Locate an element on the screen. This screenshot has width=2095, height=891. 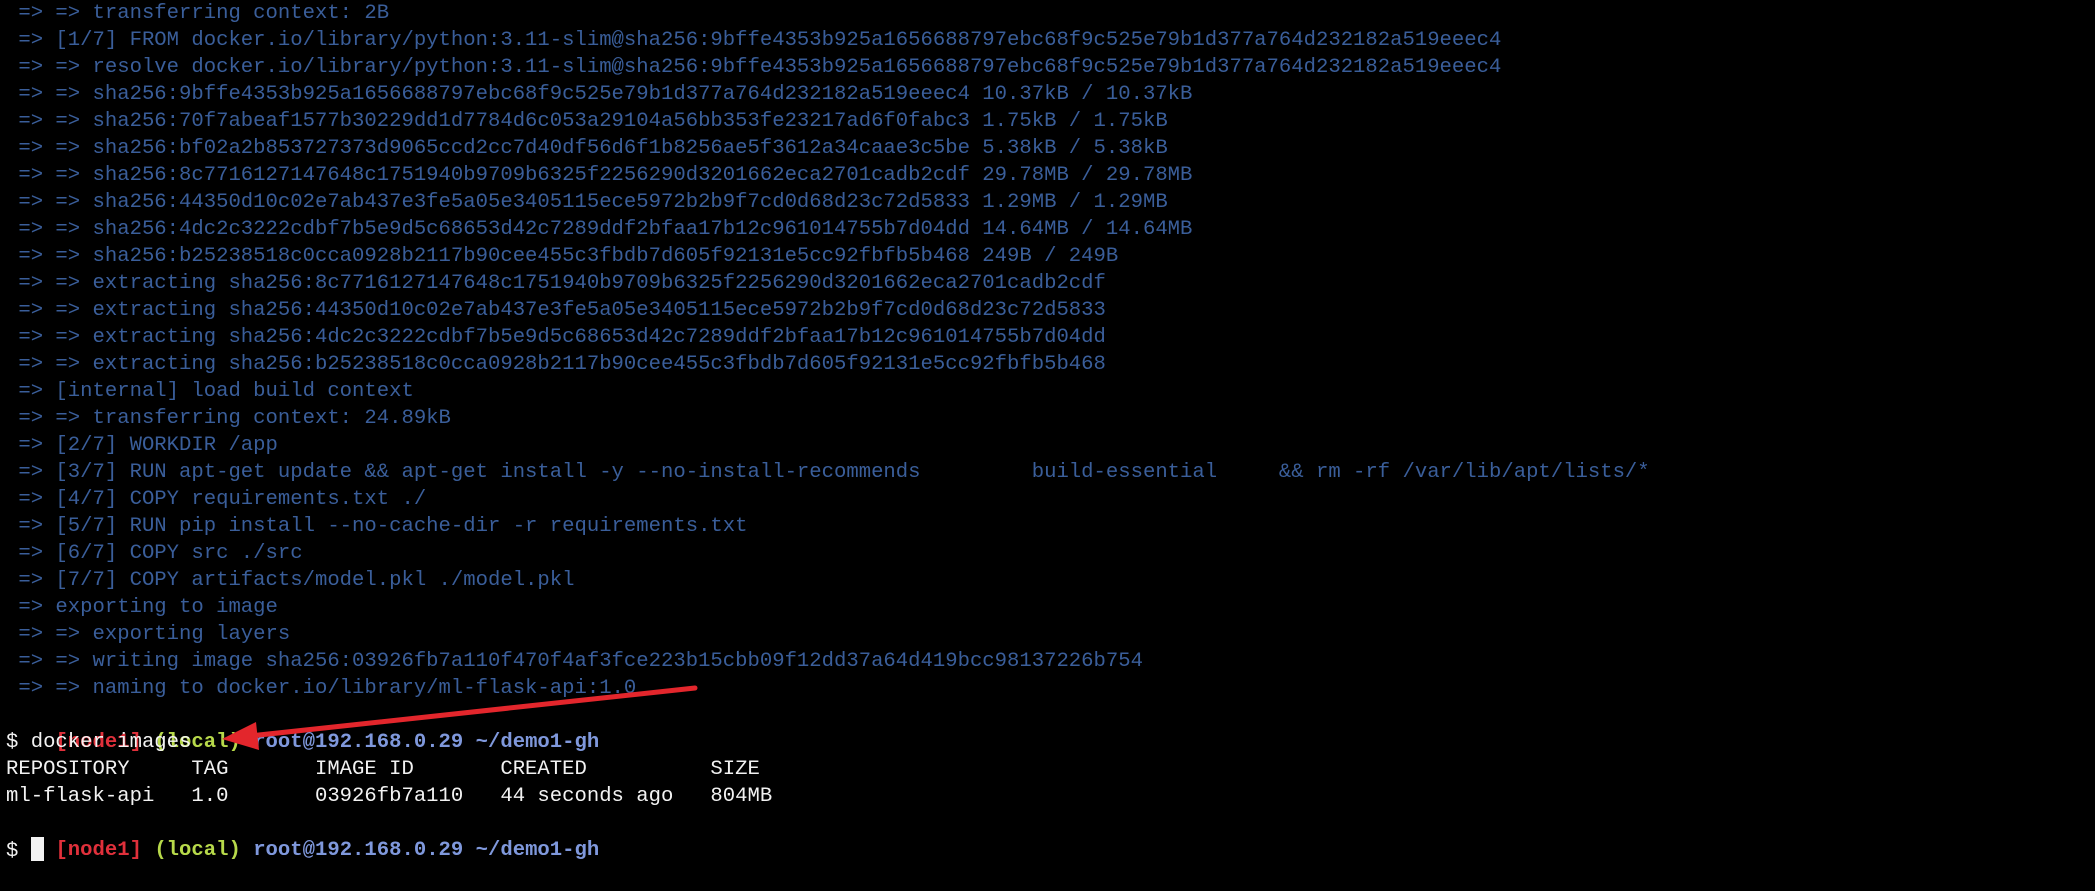
prompt-symbol: $ is located at coordinates (18, 851).